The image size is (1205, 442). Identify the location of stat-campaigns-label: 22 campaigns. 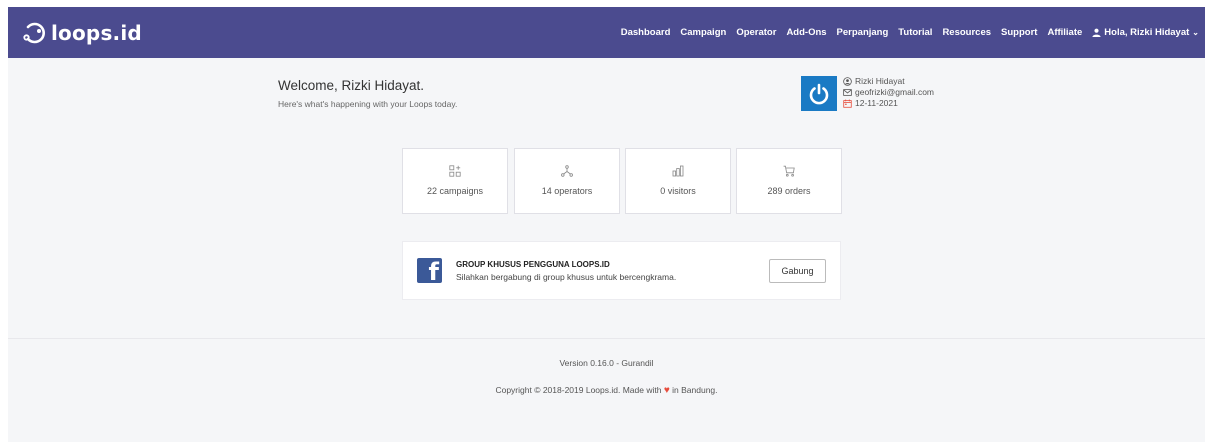
(455, 191).